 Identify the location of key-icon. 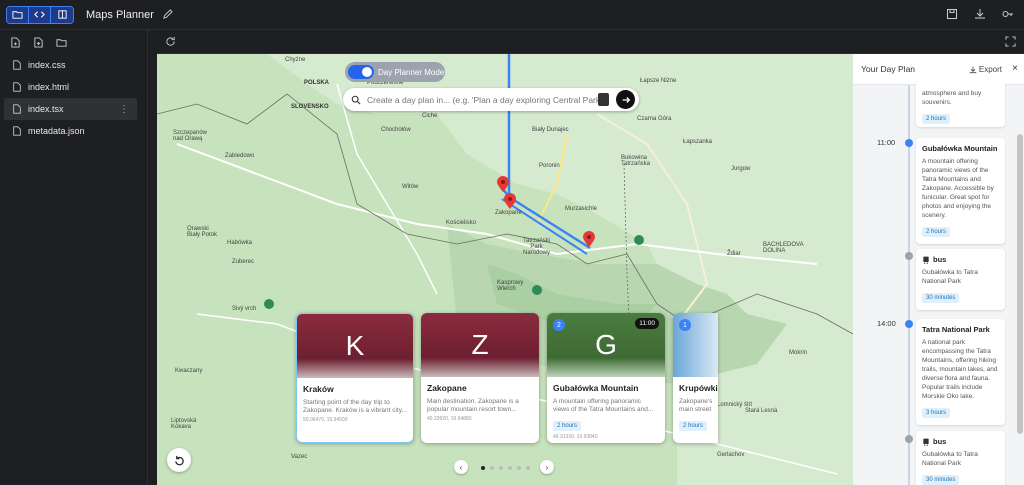
(1008, 14).